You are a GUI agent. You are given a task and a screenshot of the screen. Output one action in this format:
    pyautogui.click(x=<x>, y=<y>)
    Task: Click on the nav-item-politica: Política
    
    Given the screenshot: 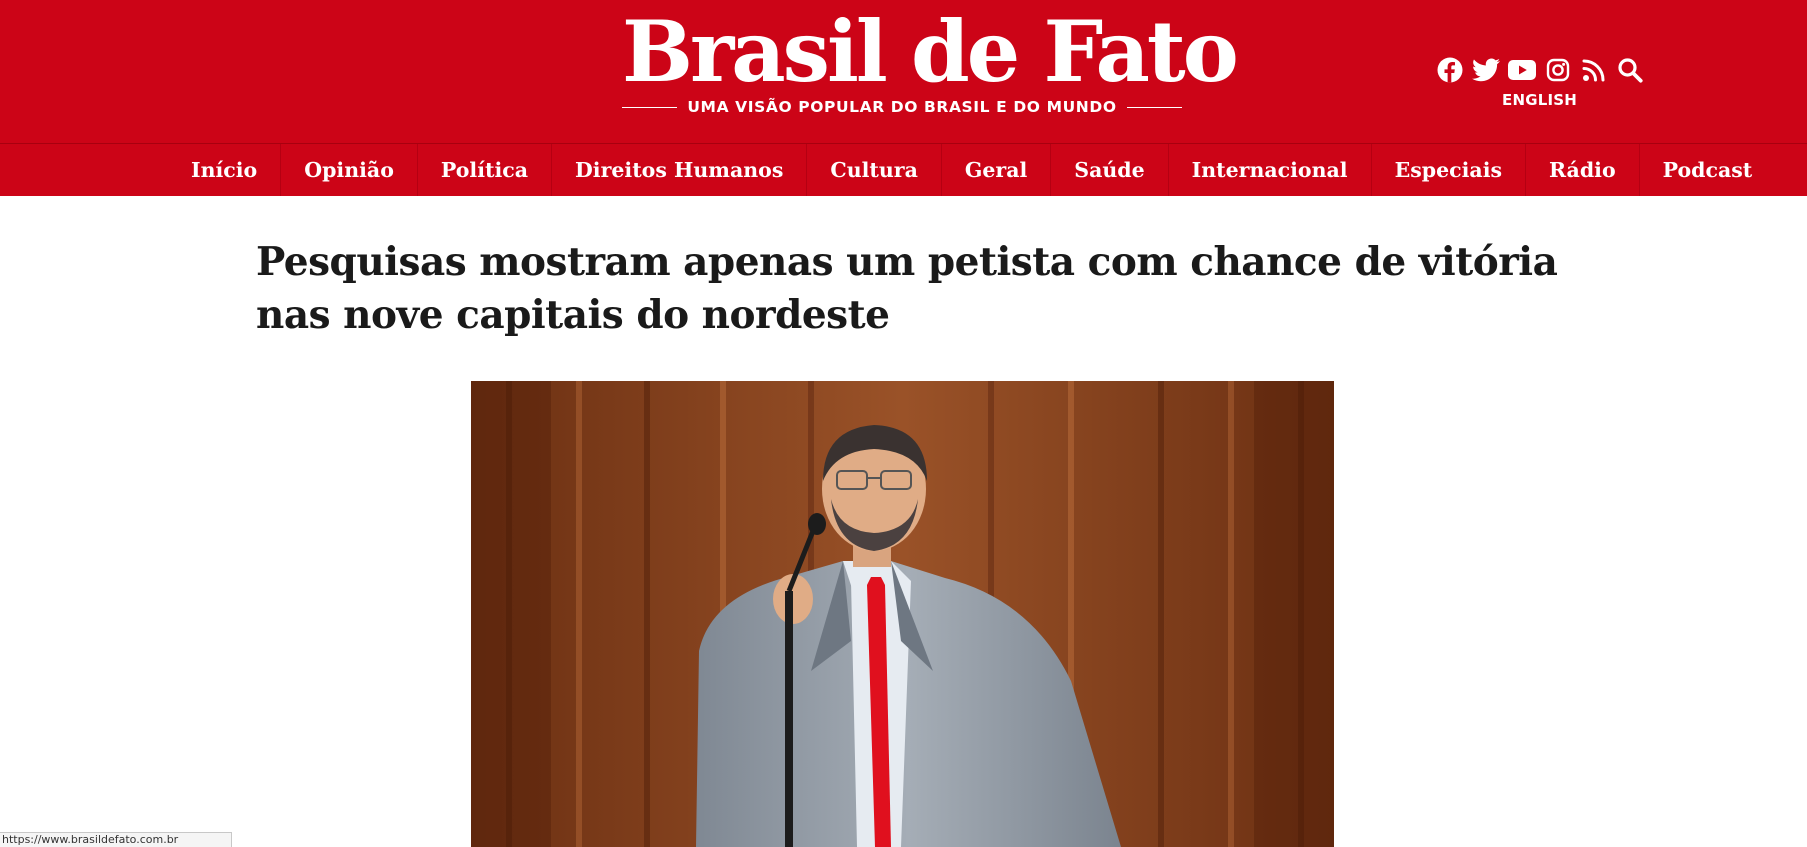 What is the action you would take?
    pyautogui.click(x=483, y=170)
    